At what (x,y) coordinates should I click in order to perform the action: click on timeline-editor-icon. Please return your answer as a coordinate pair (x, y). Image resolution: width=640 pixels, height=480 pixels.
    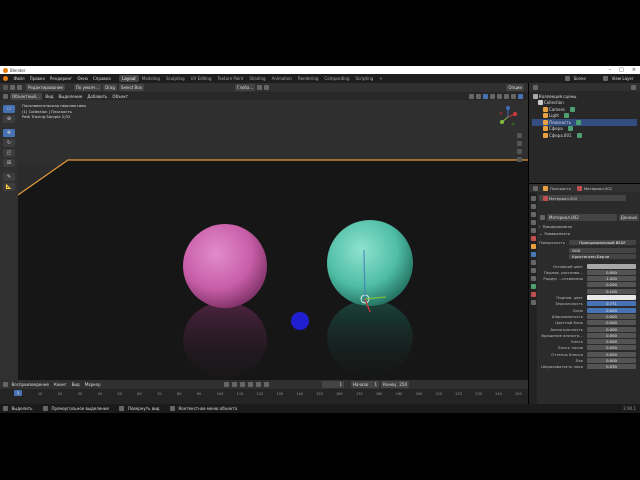
    Looking at the image, I should click on (5, 384).